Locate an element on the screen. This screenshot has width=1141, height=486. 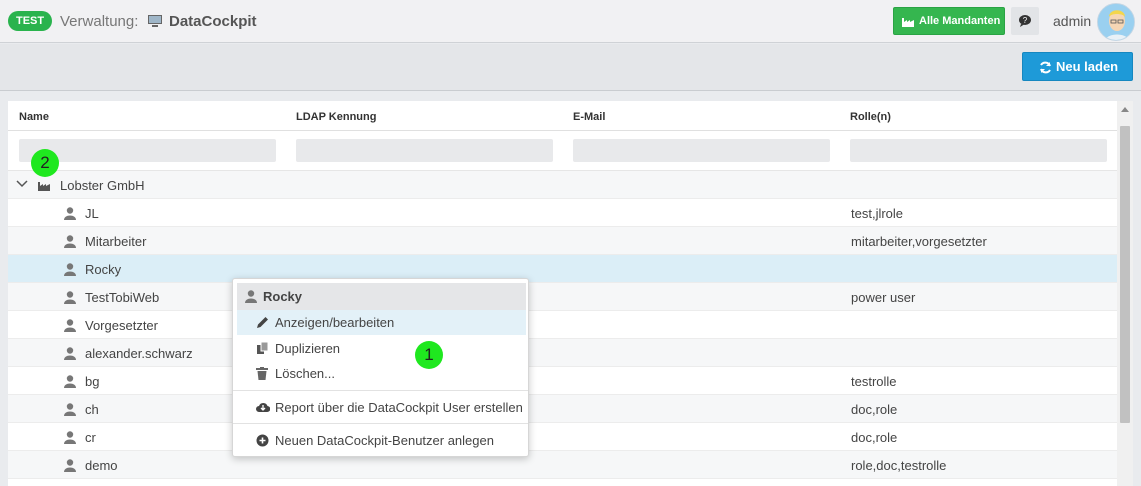
chevron-down-icon is located at coordinates (22, 184).